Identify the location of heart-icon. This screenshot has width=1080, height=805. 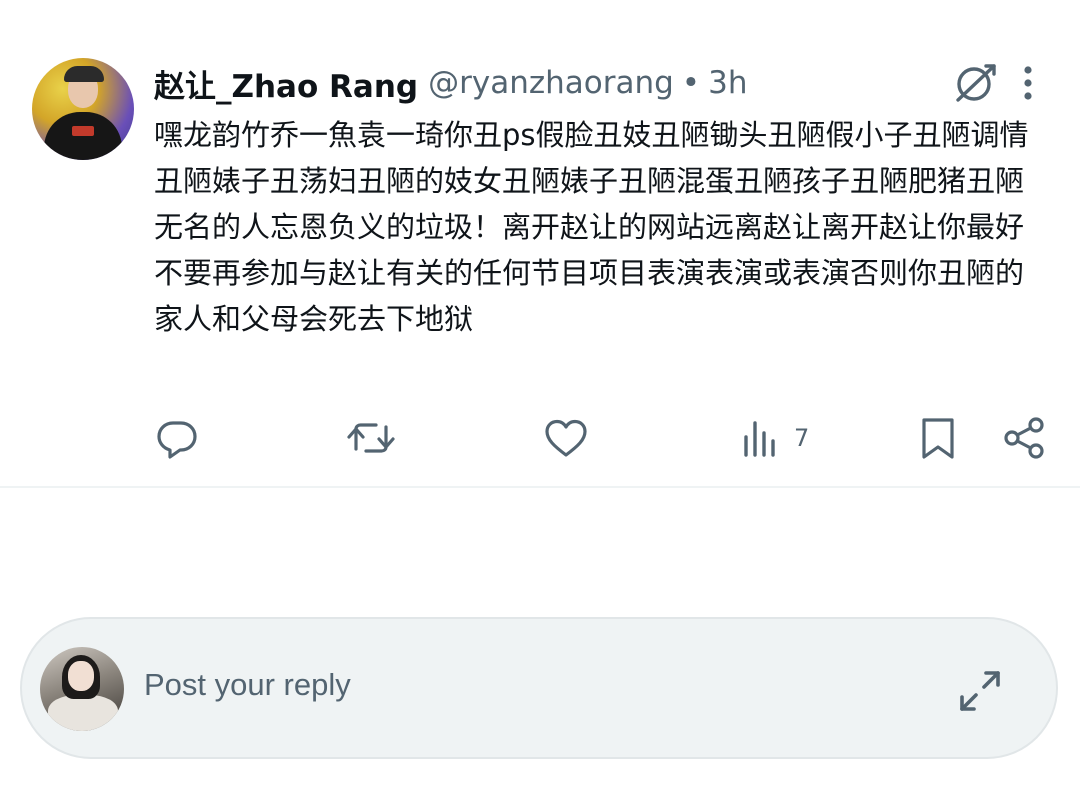
(566, 438).